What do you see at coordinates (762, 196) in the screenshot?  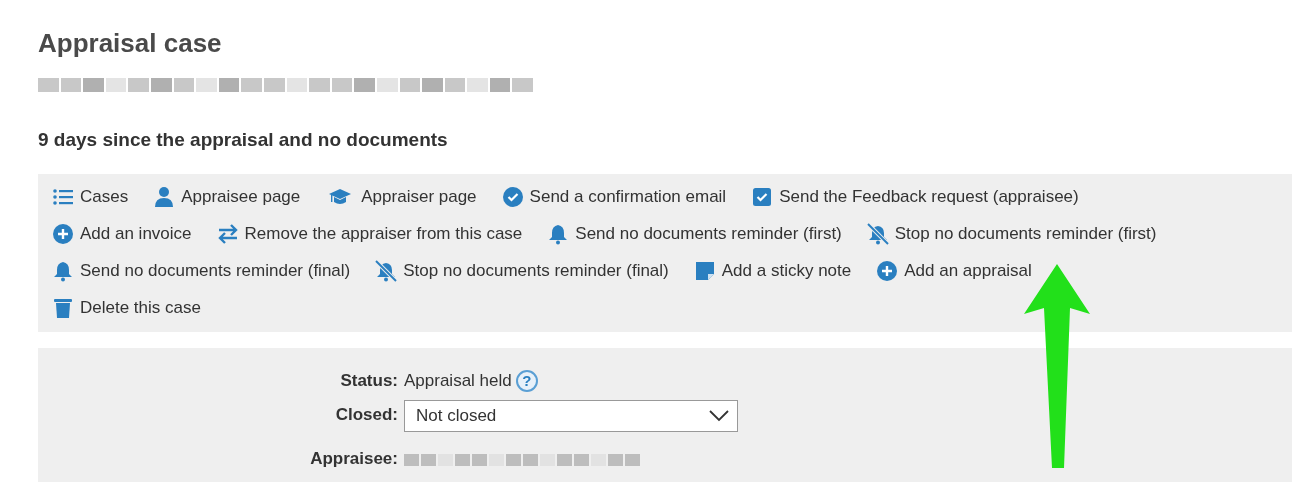 I see `checkbox-icon` at bounding box center [762, 196].